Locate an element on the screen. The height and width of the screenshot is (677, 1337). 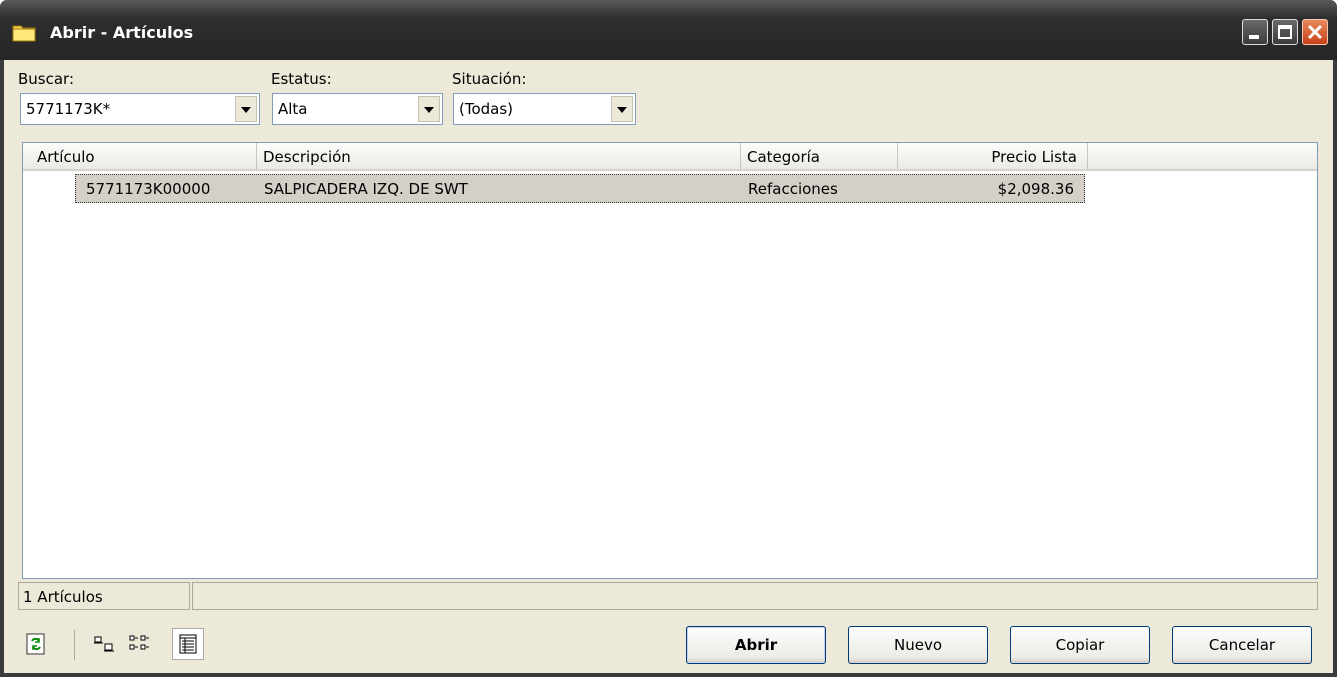
new-button: Nuevo is located at coordinates (918, 645).